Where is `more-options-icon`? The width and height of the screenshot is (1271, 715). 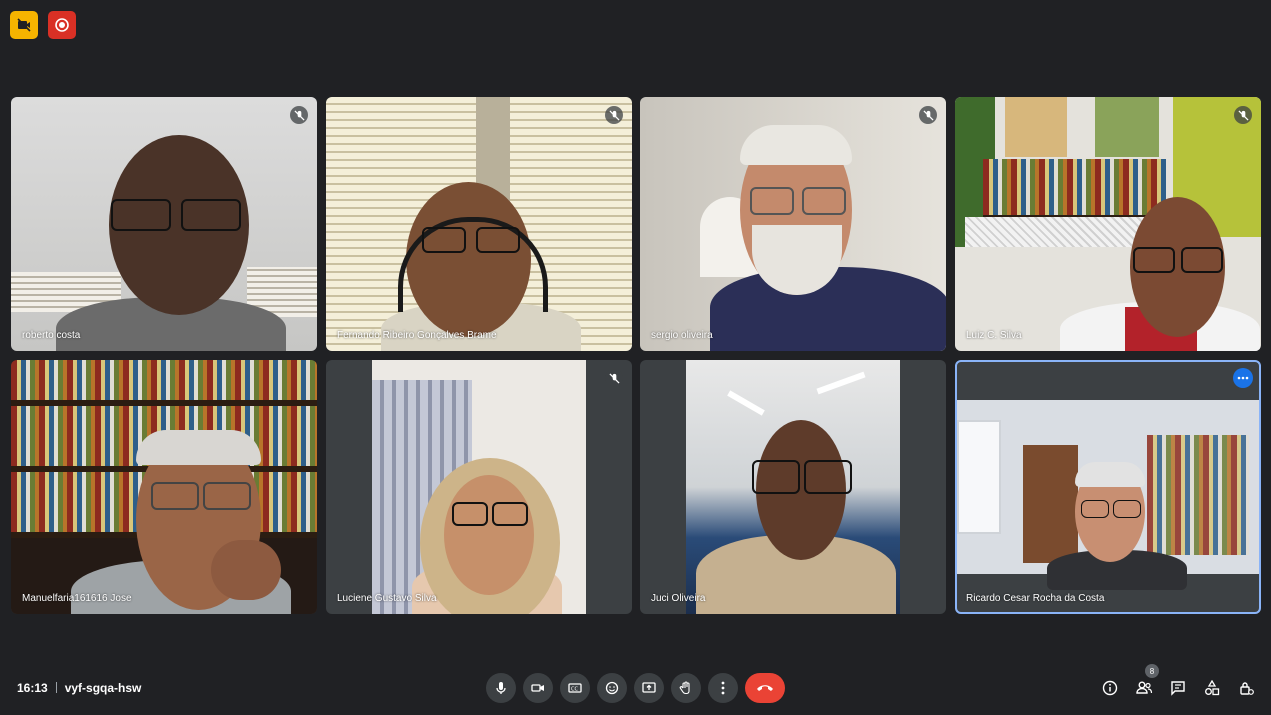
more-options-icon is located at coordinates (723, 688).